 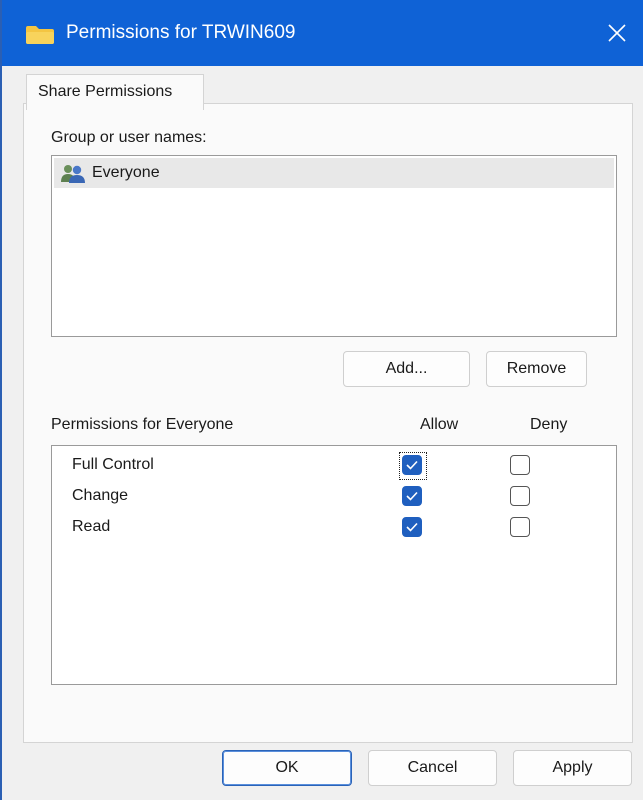 I want to click on allow-header: Allow, so click(x=439, y=424).